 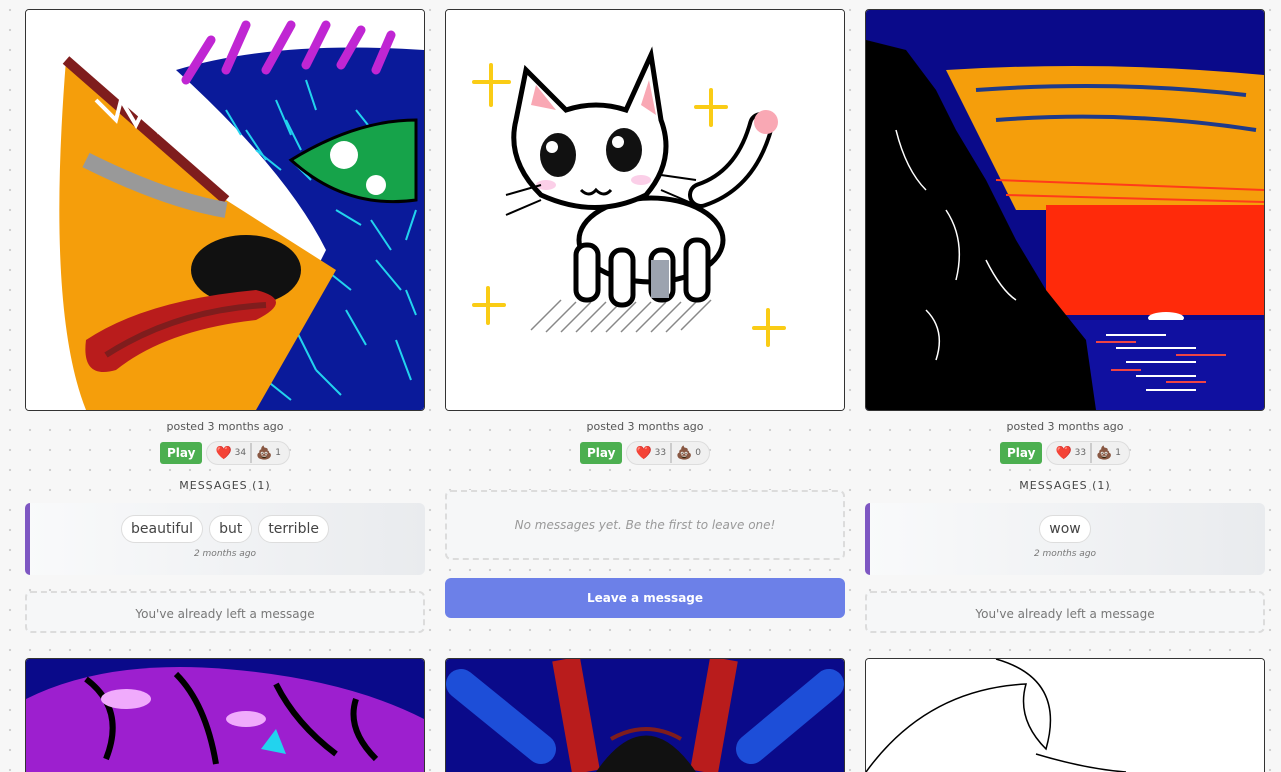 I want to click on message-words: beautiful but terrible, so click(x=225, y=523).